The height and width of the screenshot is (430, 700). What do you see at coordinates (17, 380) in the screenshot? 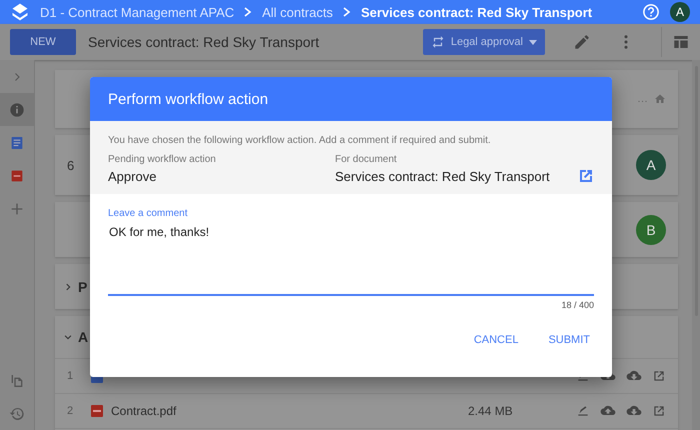
I see `copy-icon` at bounding box center [17, 380].